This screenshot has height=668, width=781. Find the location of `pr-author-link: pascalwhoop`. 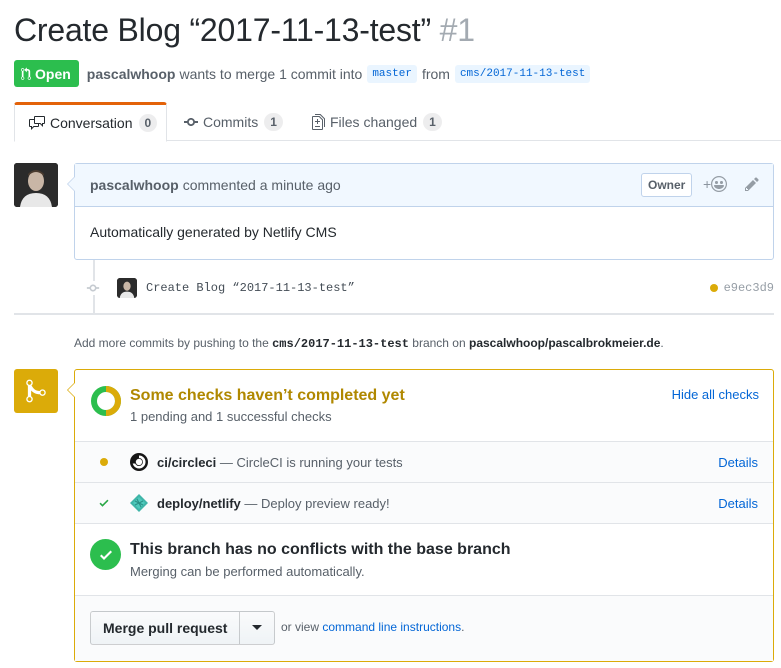

pr-author-link: pascalwhoop is located at coordinates (131, 74).